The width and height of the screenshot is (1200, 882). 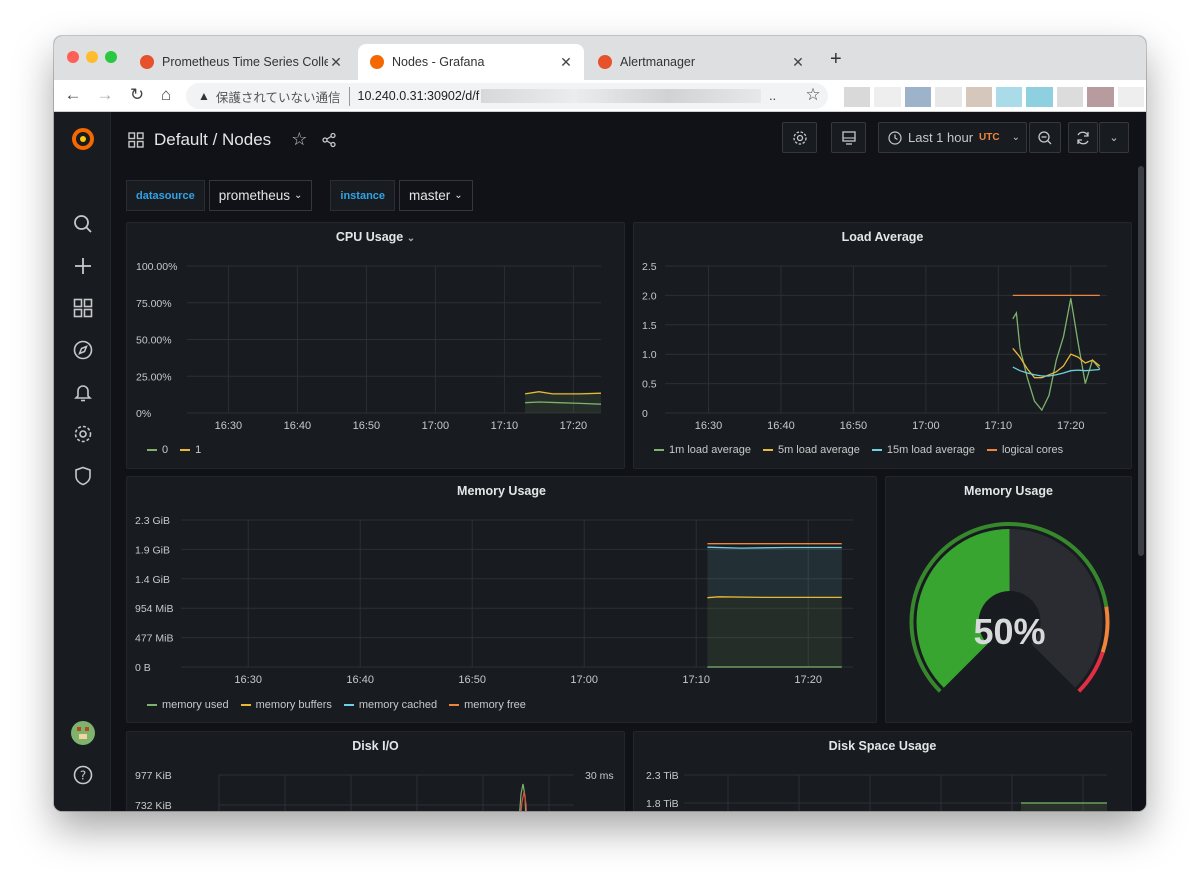 I want to click on x-tick-label: 17:00, so click(x=584, y=680).